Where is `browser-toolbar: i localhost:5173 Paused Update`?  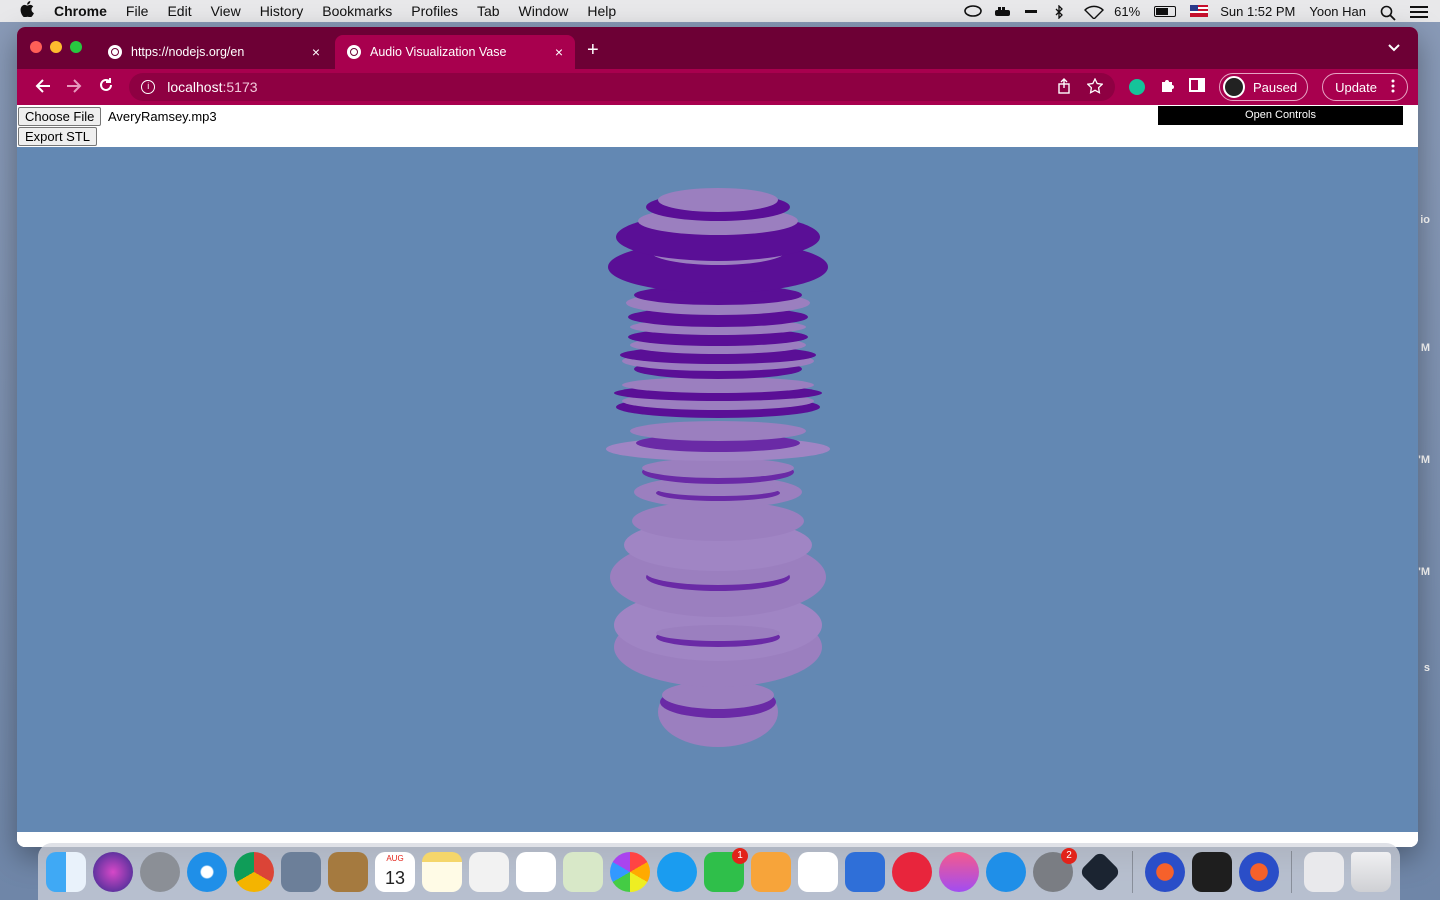
browser-toolbar: i localhost:5173 Paused Update is located at coordinates (717, 87).